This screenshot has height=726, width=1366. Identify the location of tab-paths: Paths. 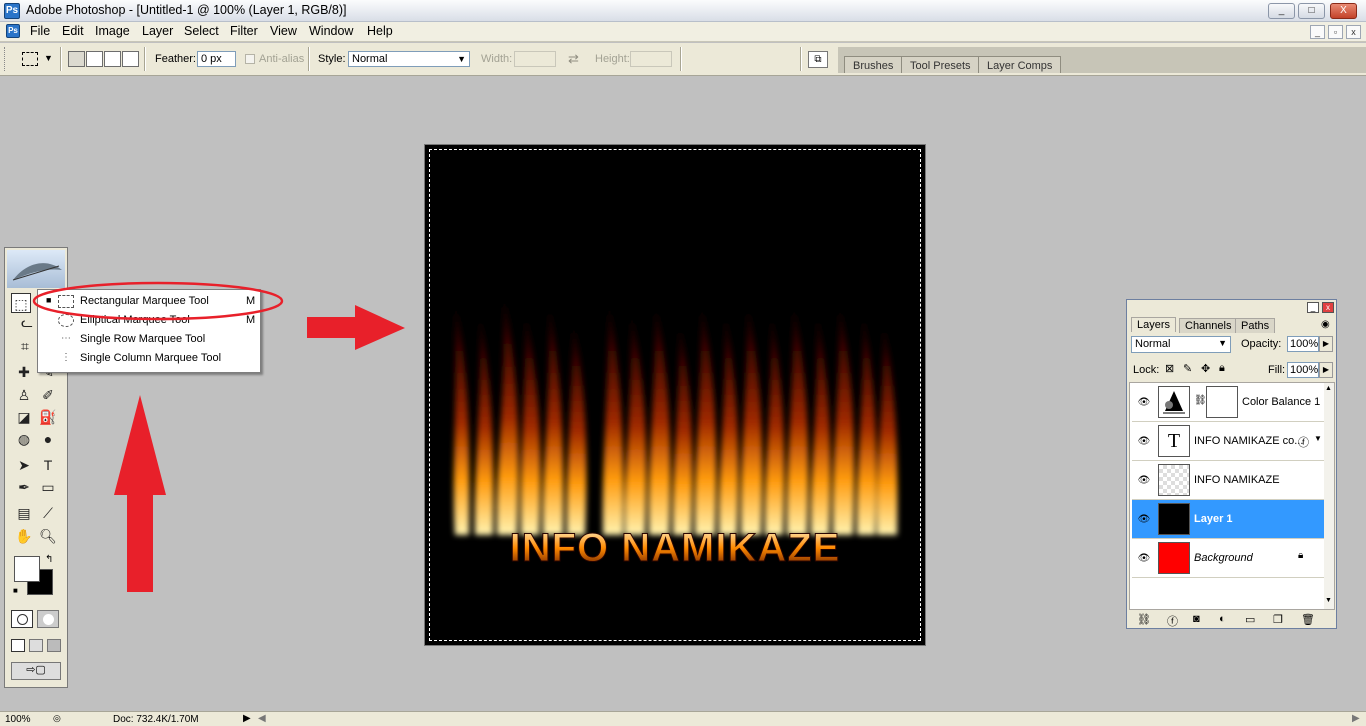
(1255, 325).